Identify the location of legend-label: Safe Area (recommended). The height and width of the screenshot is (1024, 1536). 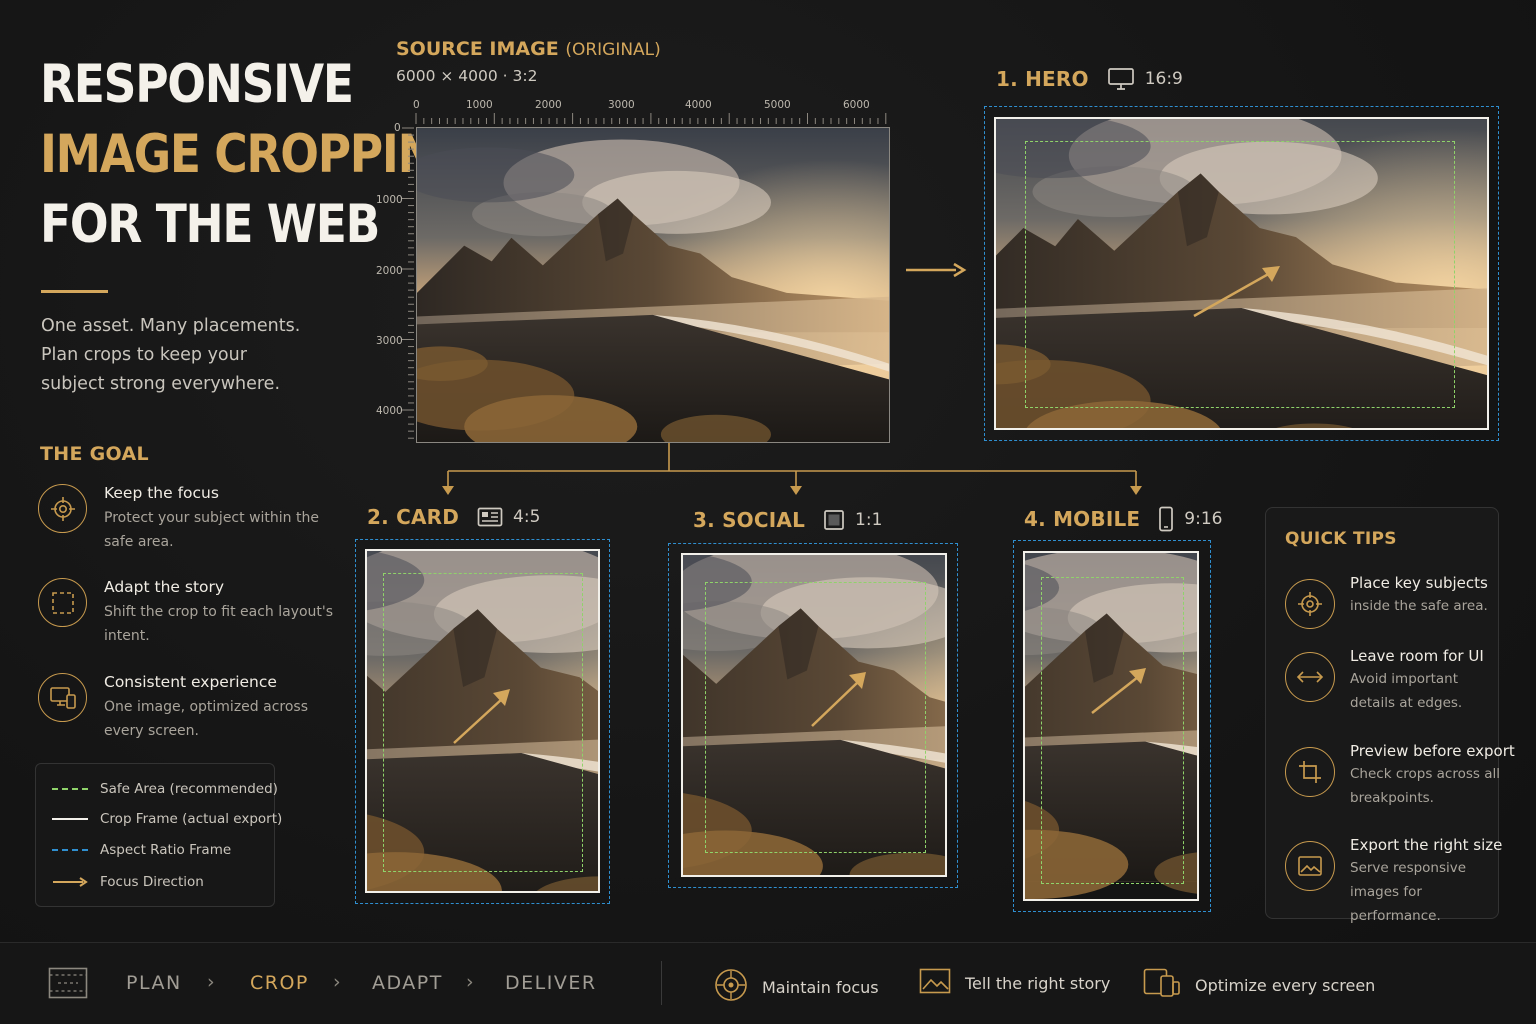
(189, 789).